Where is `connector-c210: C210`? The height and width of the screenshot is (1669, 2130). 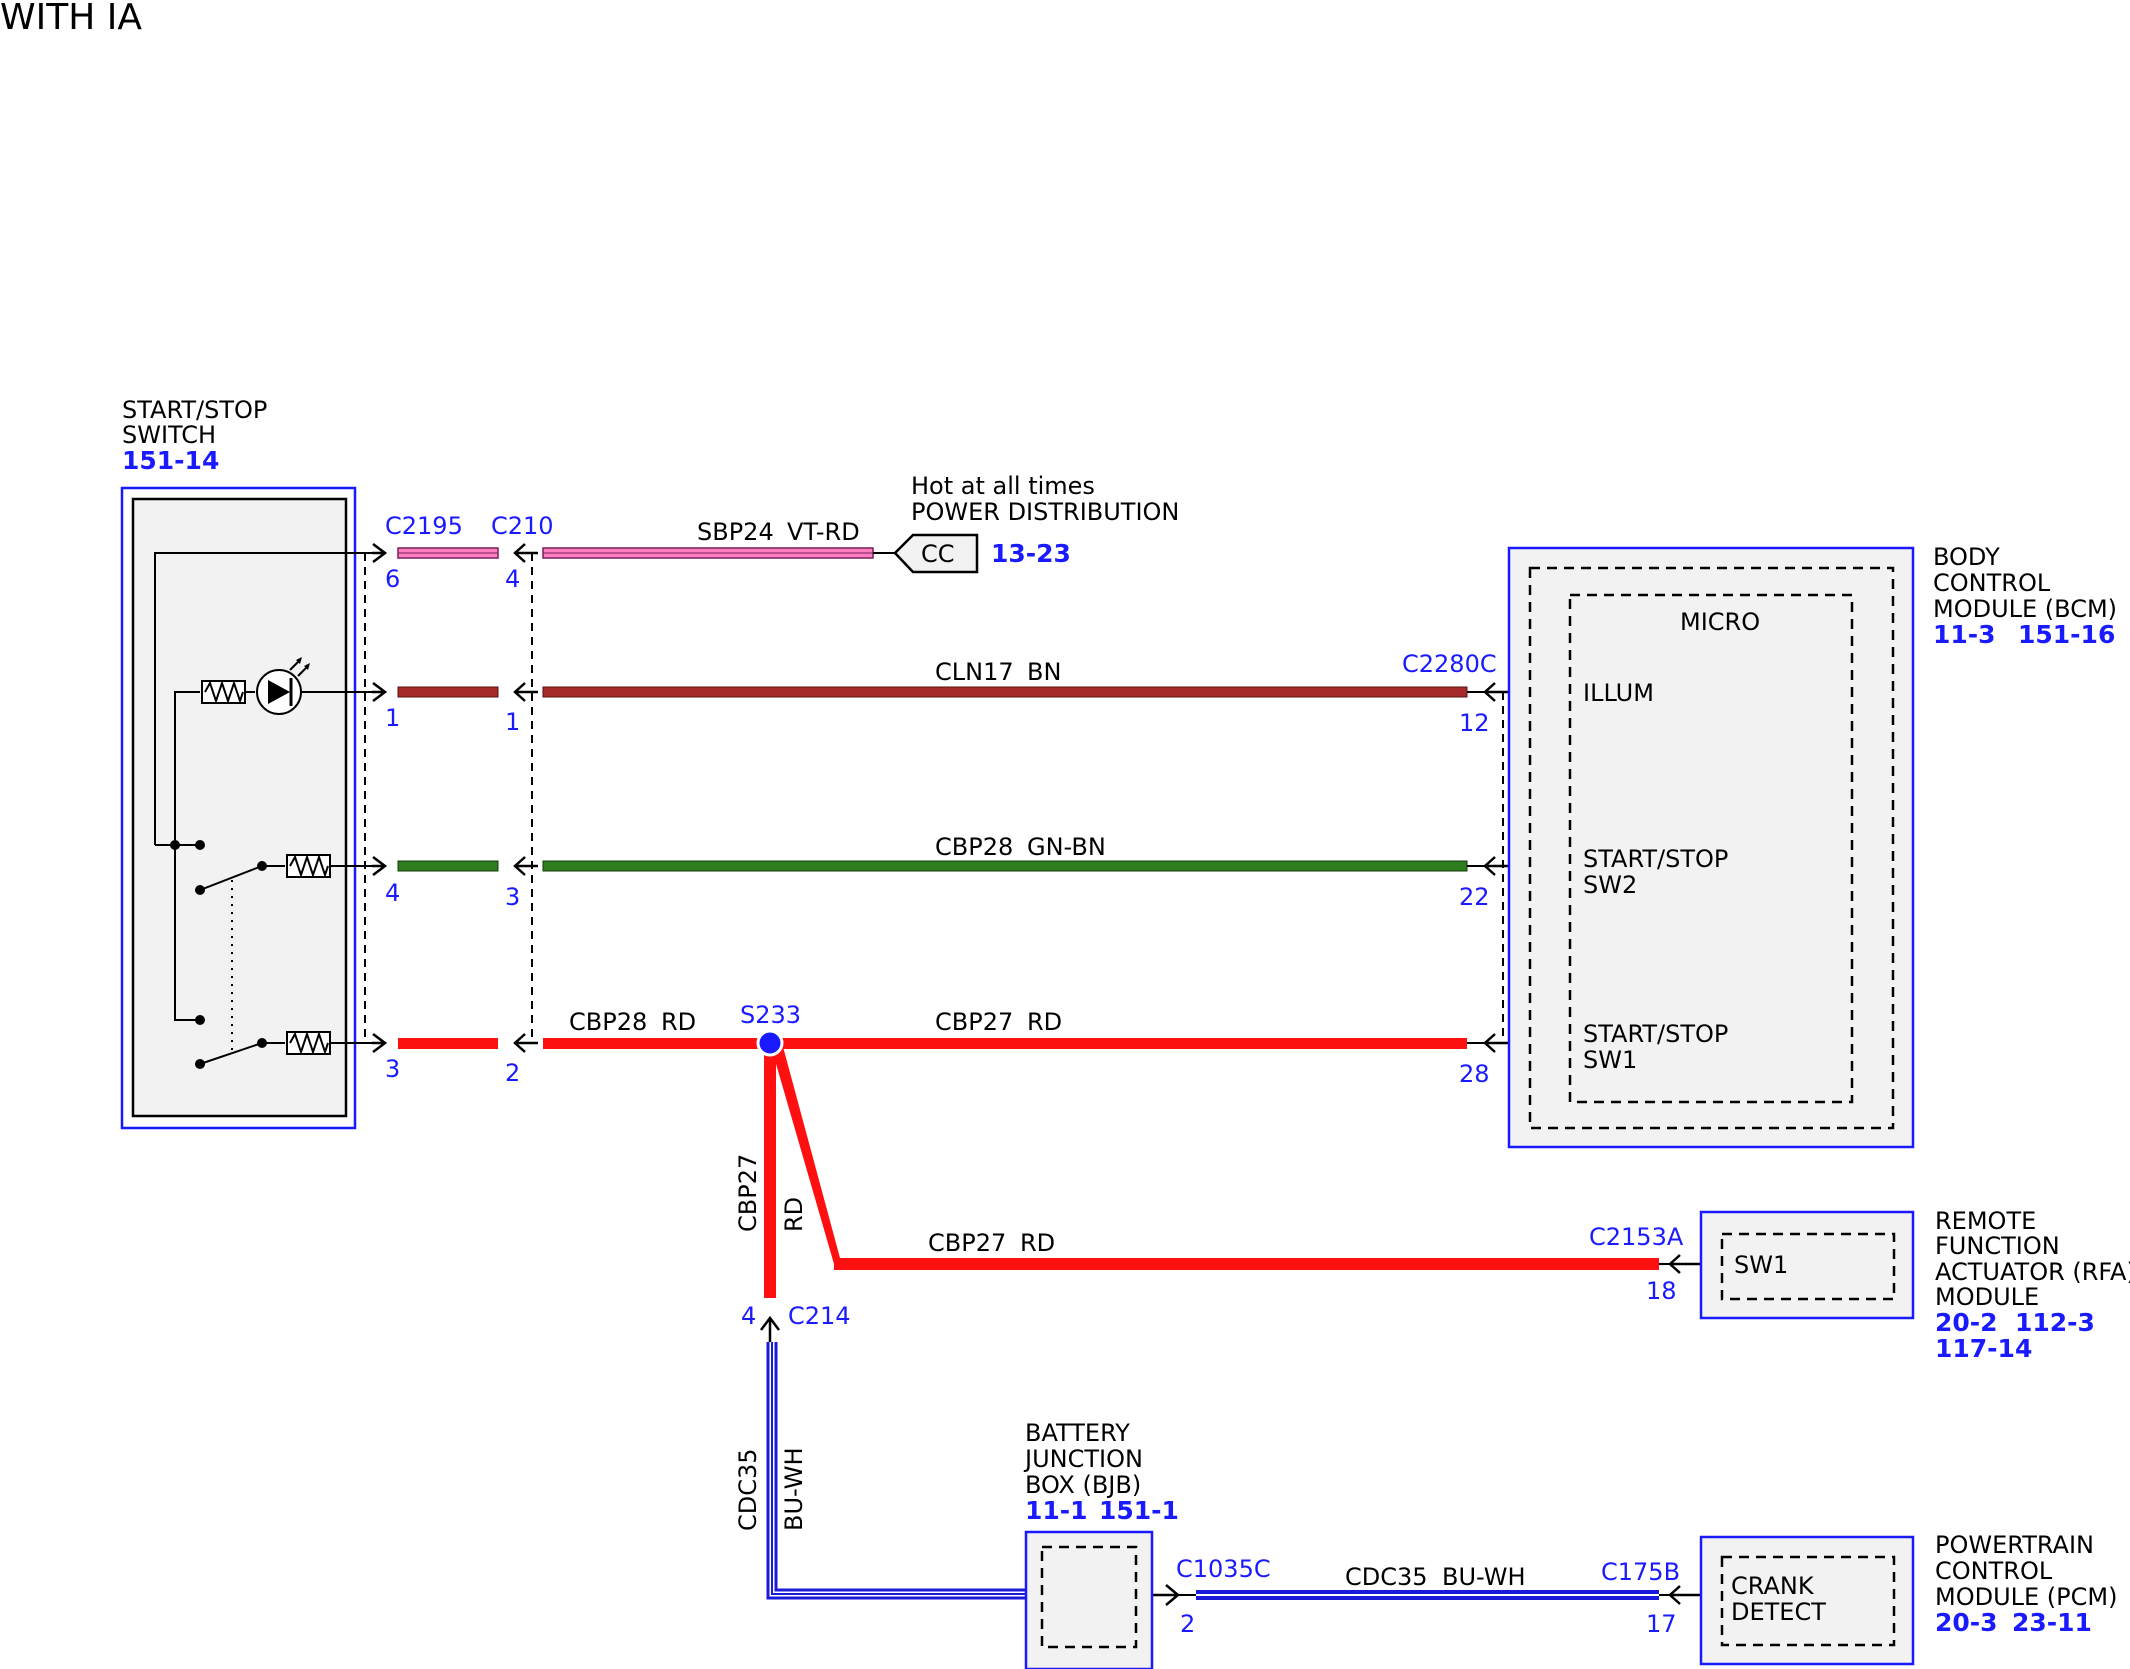
connector-c210: C210 is located at coordinates (522, 526).